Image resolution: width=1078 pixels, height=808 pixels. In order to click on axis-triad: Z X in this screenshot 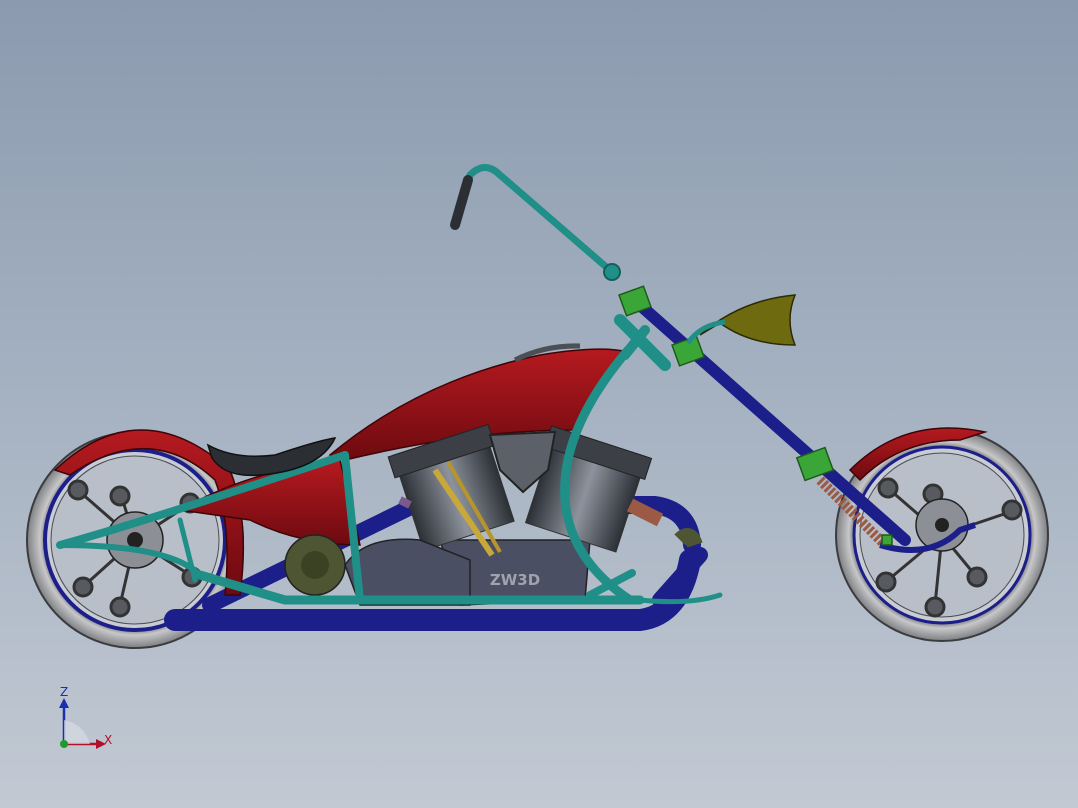, I will do `click(85, 717)`.